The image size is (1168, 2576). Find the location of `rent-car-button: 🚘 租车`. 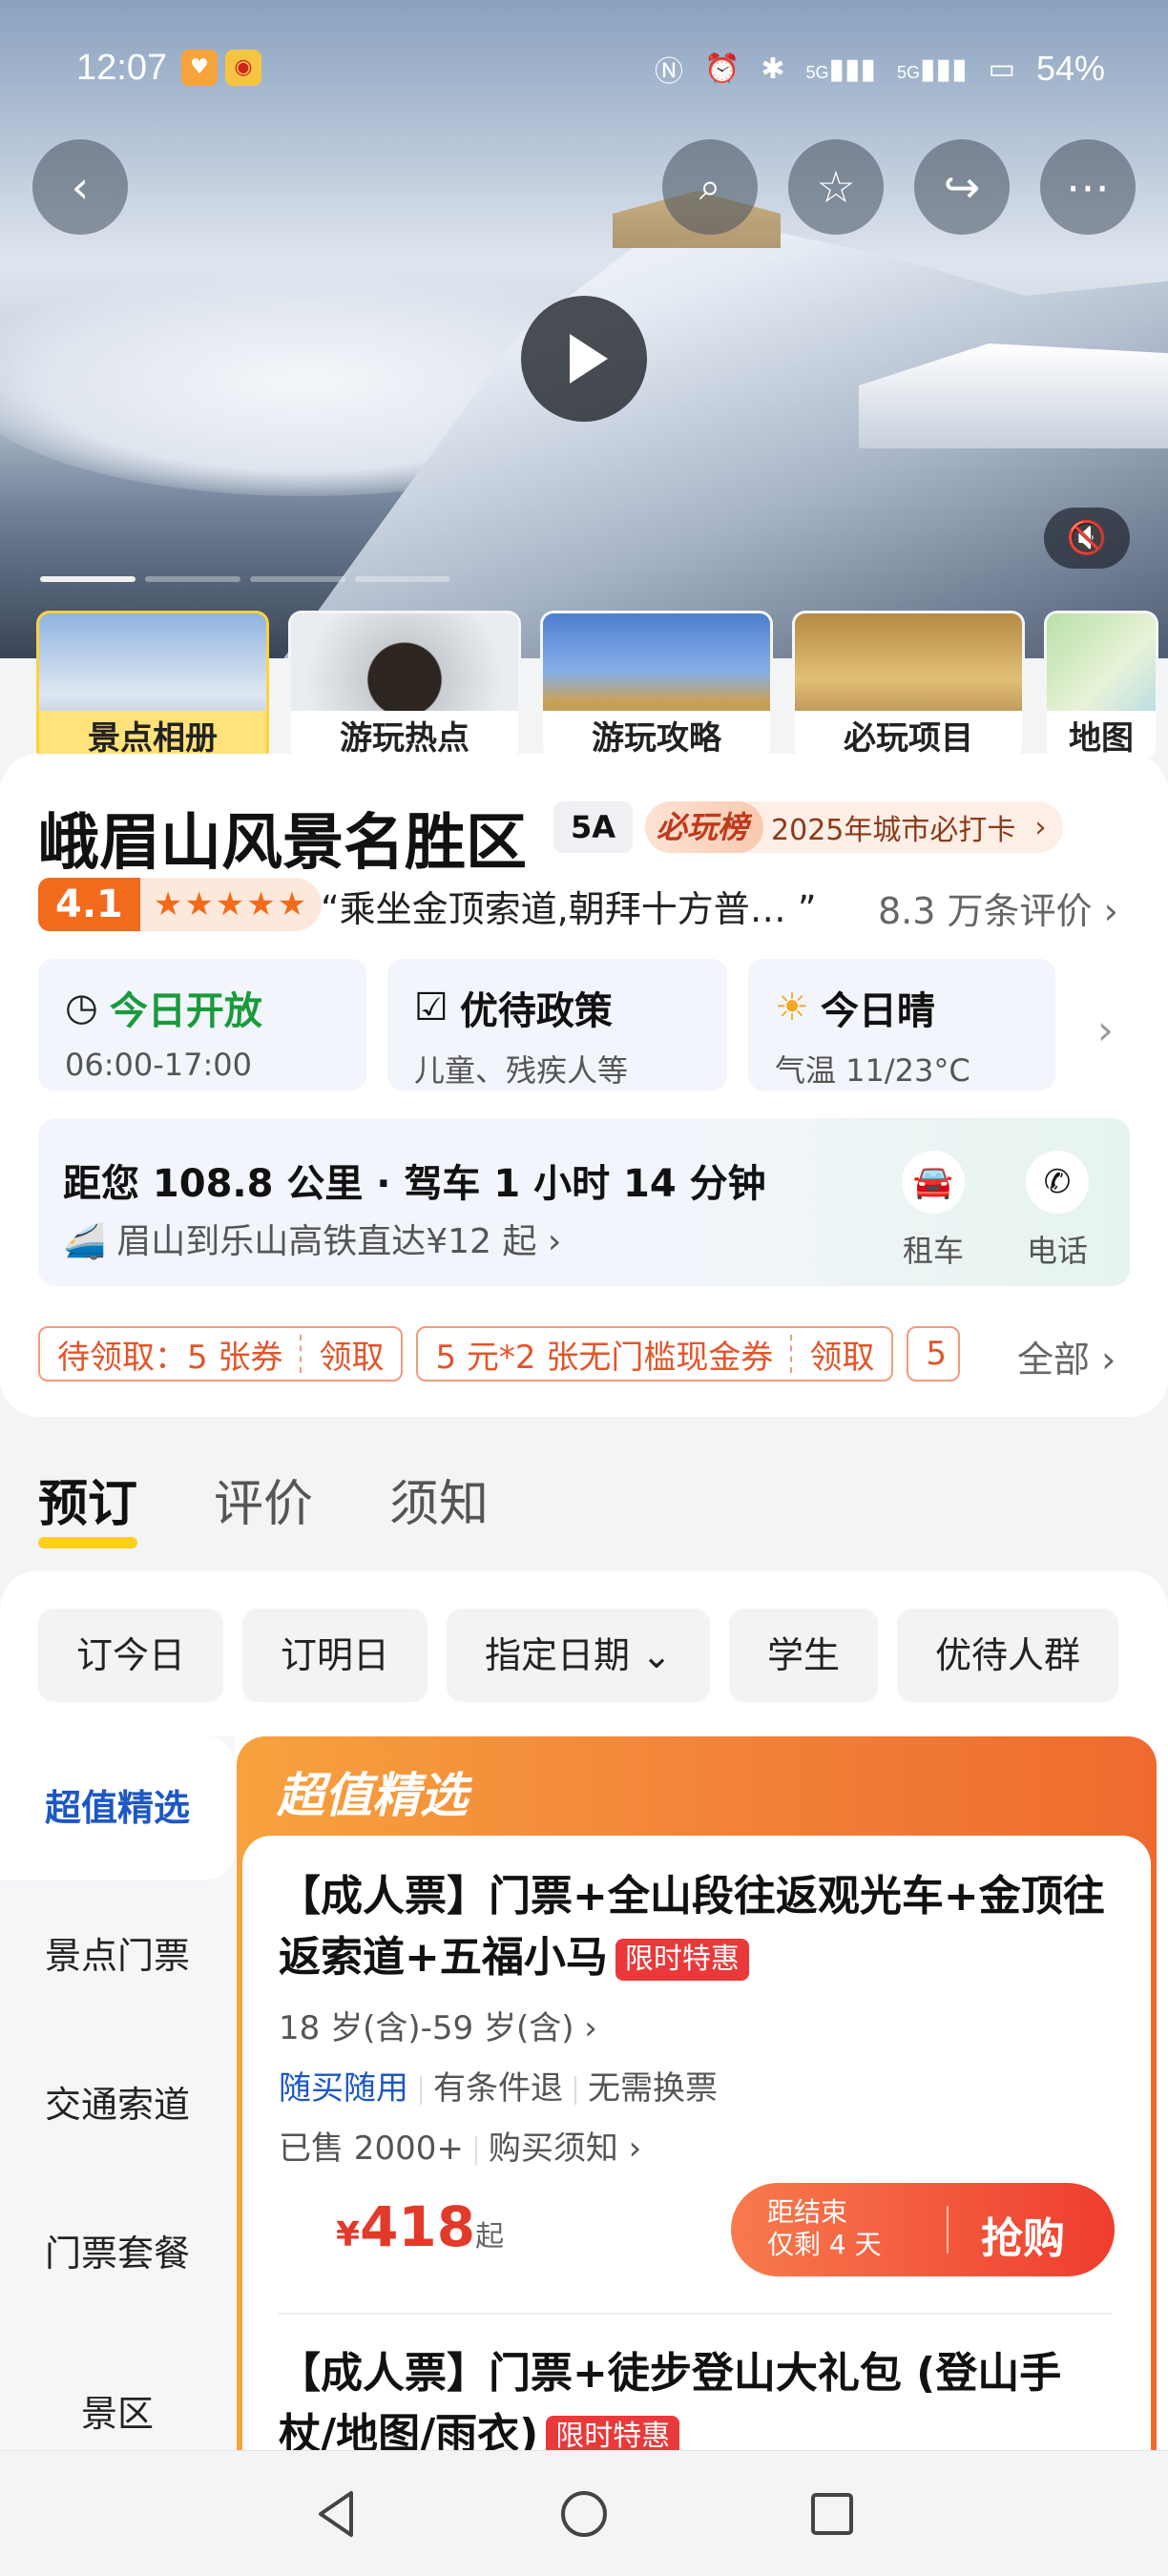

rent-car-button: 🚘 租车 is located at coordinates (934, 1211).